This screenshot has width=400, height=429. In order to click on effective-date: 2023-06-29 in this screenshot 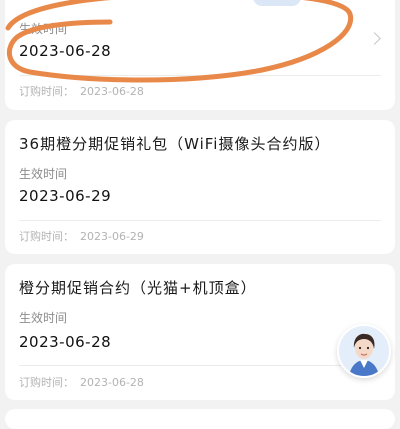, I will do `click(65, 196)`.